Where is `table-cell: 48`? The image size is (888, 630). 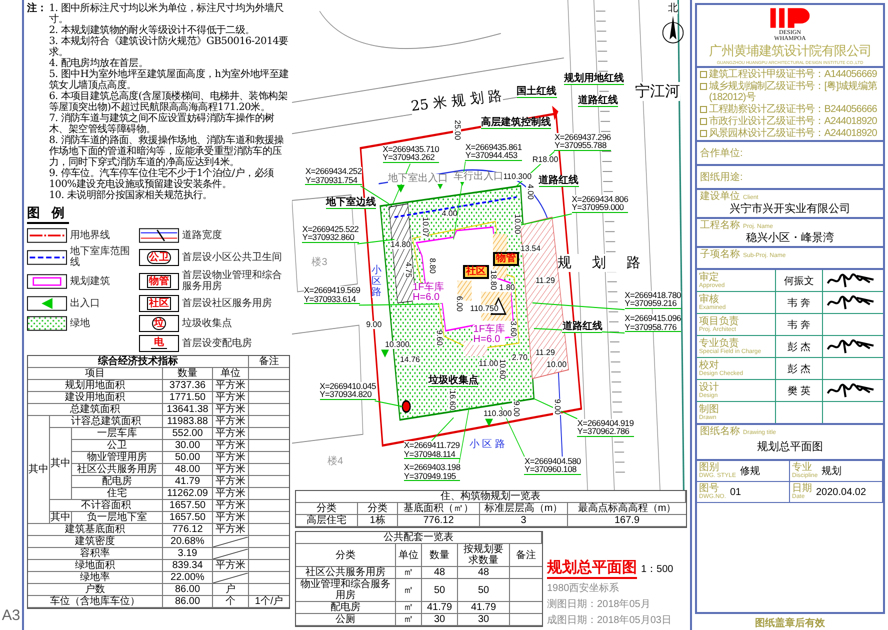
table-cell: 48 is located at coordinates (440, 573).